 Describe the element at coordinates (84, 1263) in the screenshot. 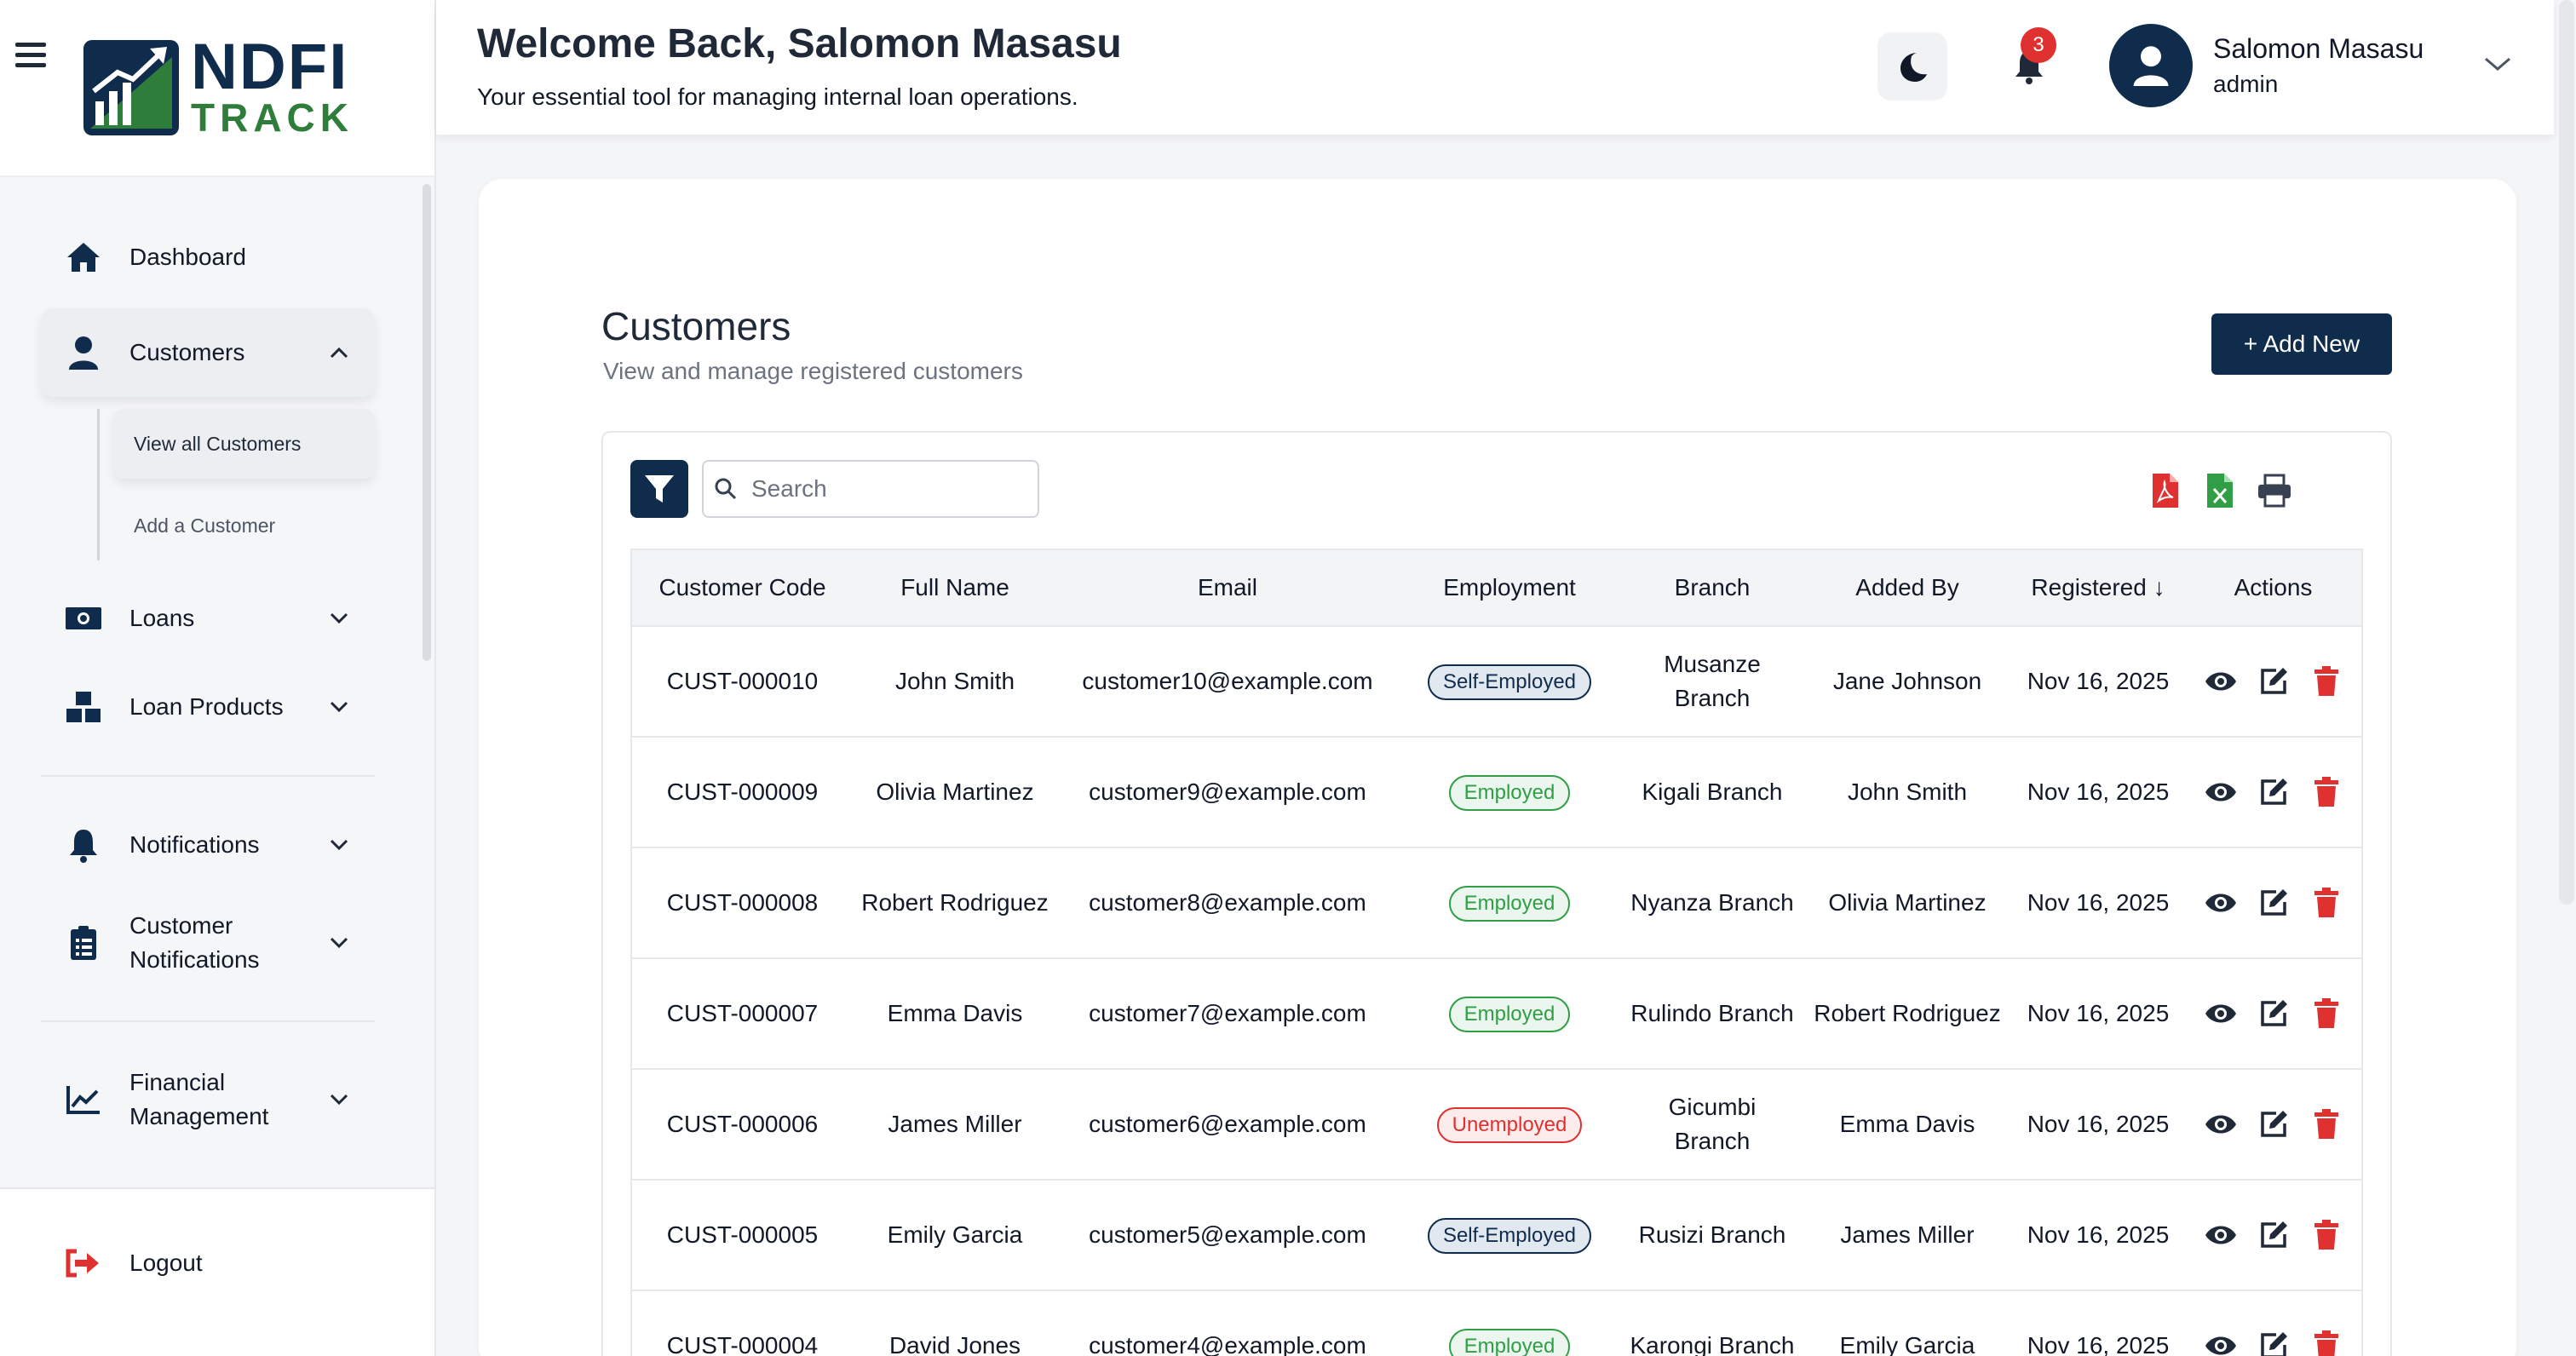

I see `logout-icon` at that location.